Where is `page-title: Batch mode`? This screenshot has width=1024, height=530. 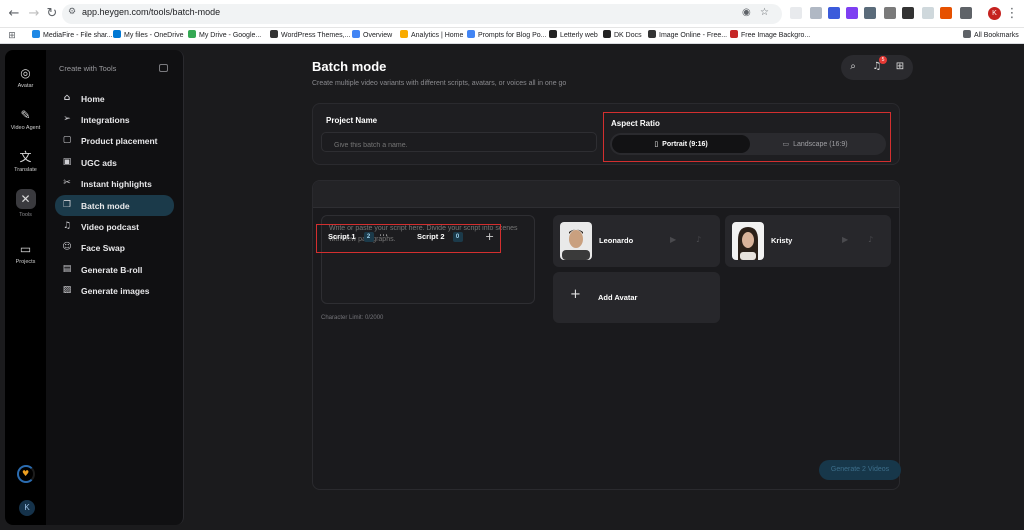
page-title: Batch mode is located at coordinates (349, 66).